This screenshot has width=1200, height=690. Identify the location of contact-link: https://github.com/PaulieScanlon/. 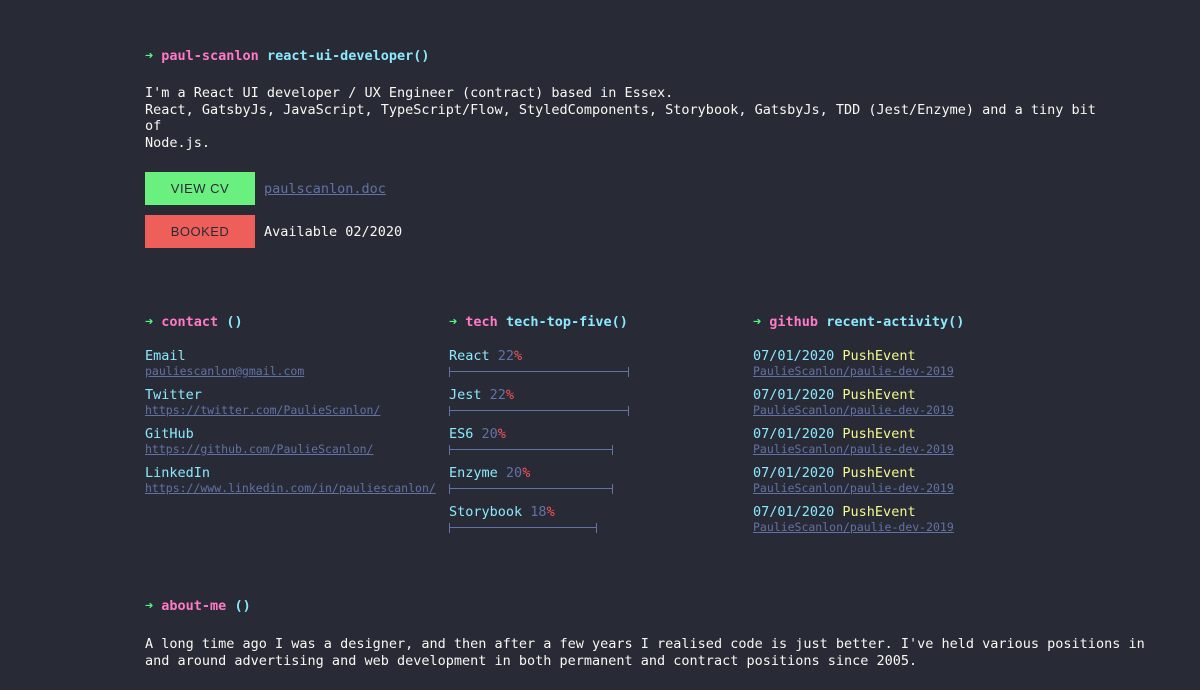
(259, 449).